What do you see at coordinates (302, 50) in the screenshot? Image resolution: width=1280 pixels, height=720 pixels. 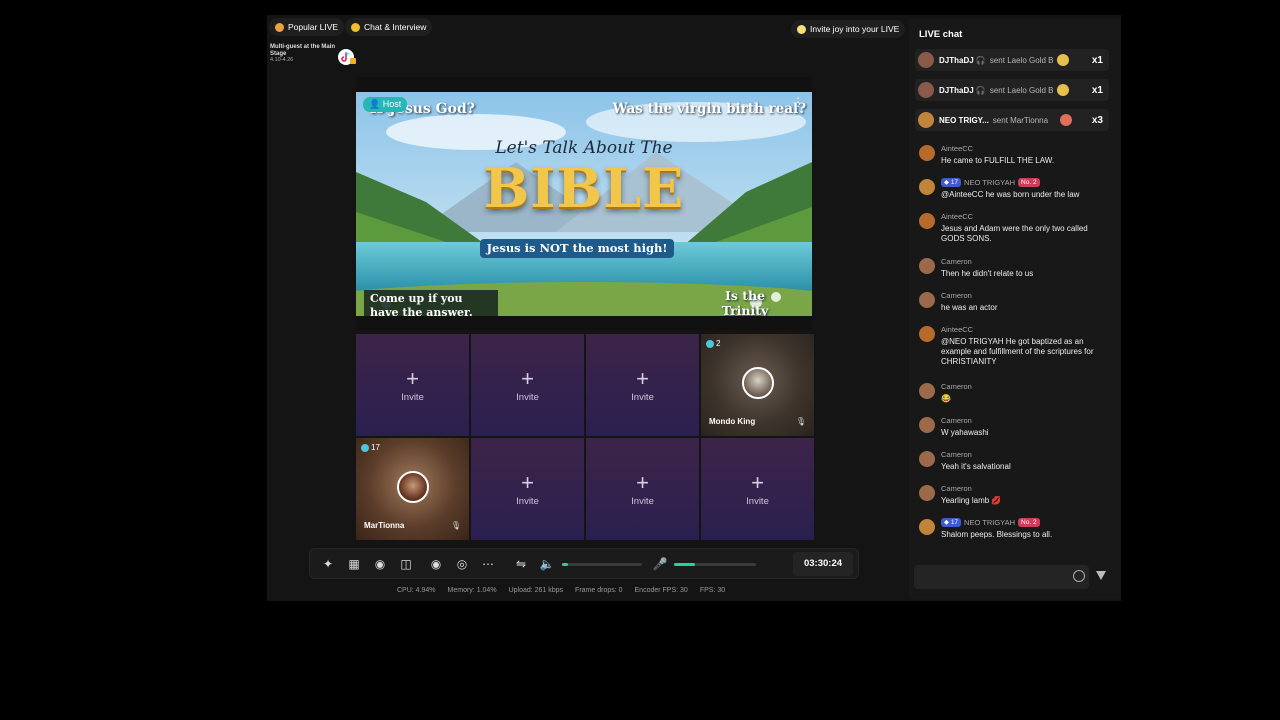 I see `stage-title: Multi-guest at the Main Stage` at bounding box center [302, 50].